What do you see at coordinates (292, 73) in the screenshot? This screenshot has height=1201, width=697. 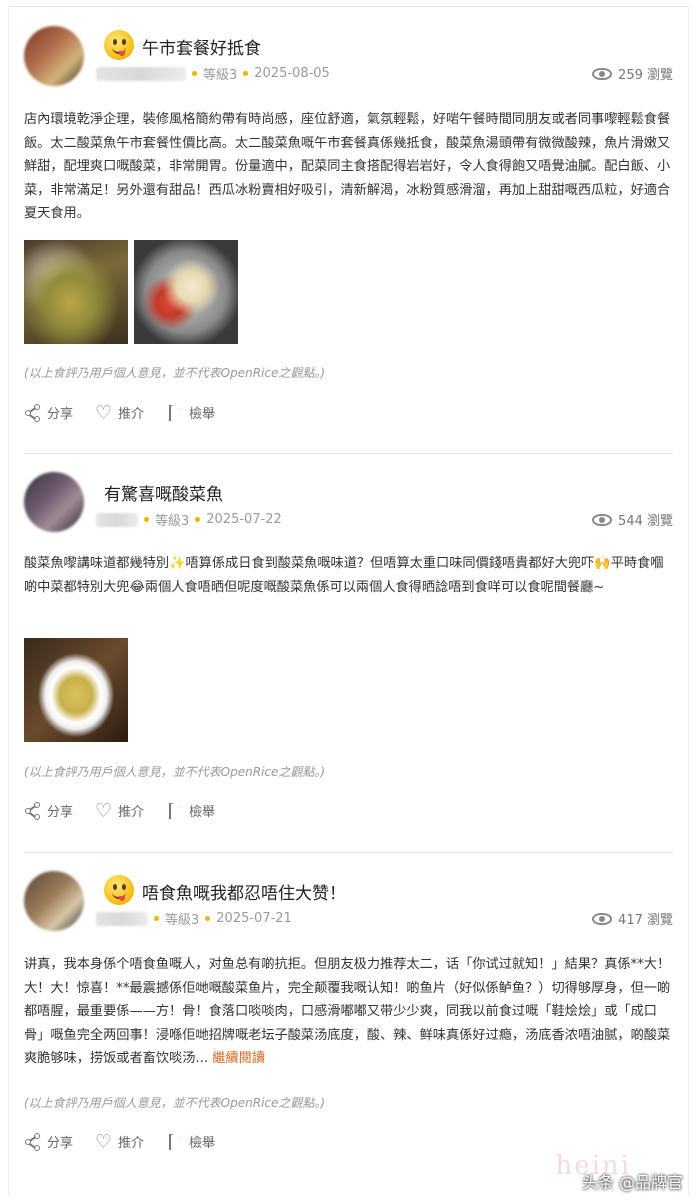 I see `review-date: 2025-08-05` at bounding box center [292, 73].